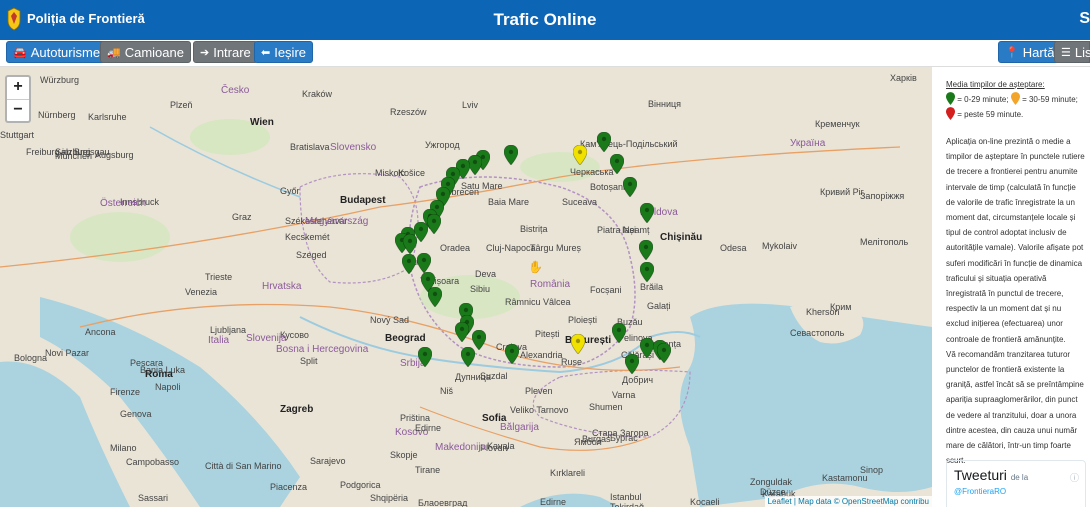  I want to click on map-marker-icon: 📍, so click(1012, 52).